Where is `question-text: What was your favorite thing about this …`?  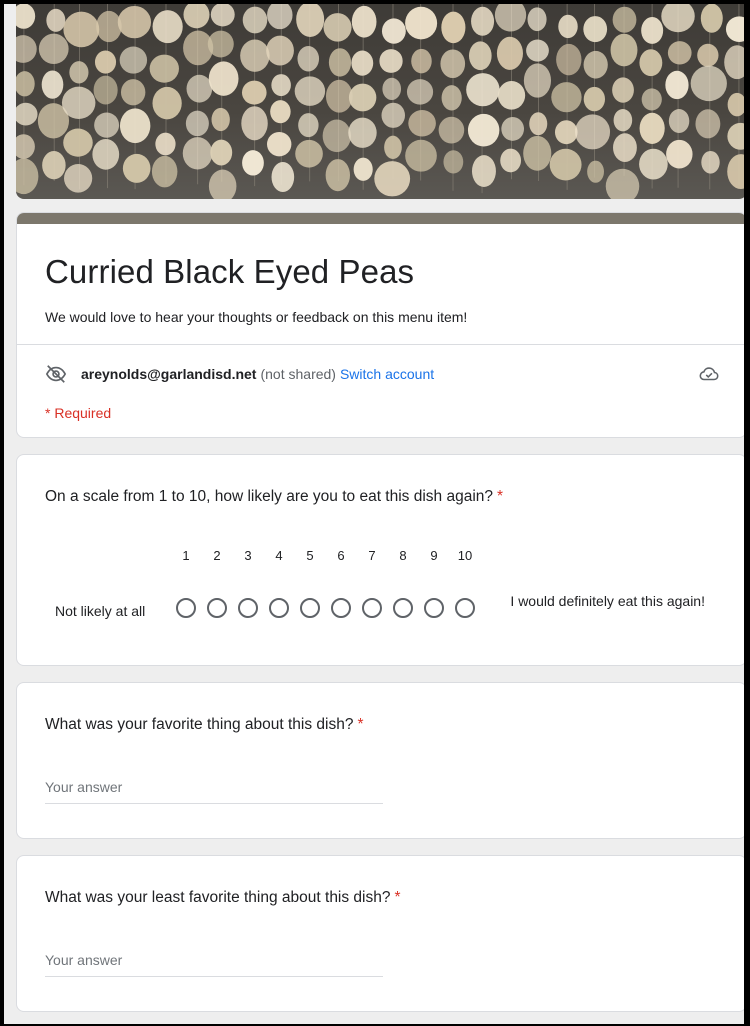
question-text: What was your favorite thing about this … is located at coordinates (199, 724).